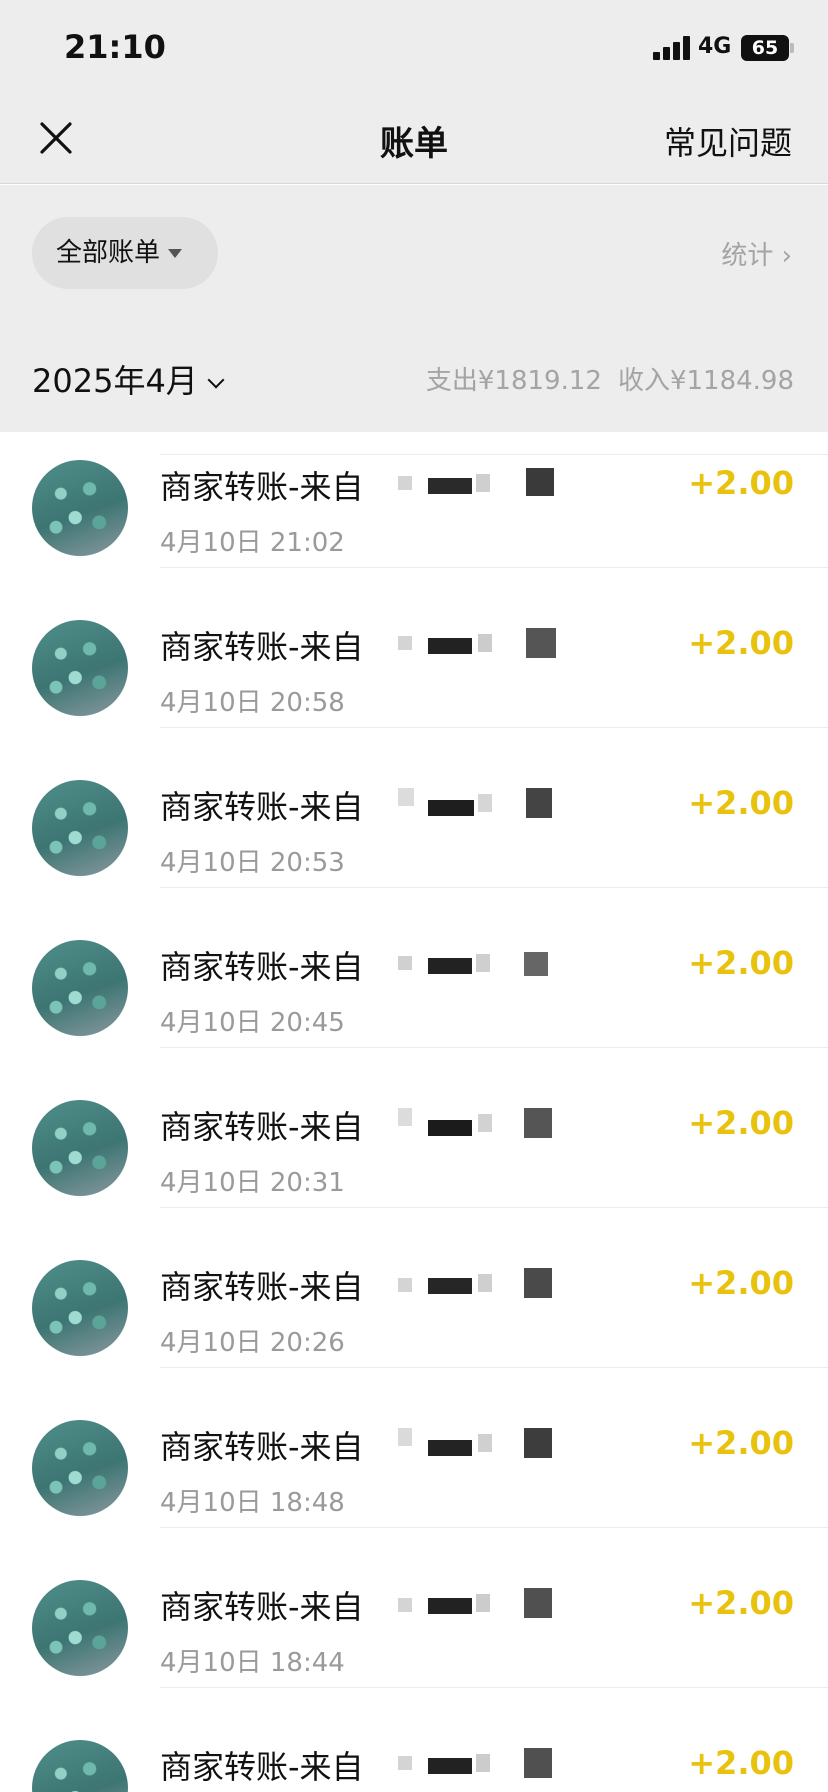 This screenshot has width=828, height=1792. Describe the element at coordinates (252, 1023) in the screenshot. I see `transaction-time: 4月10日 20:45` at that location.